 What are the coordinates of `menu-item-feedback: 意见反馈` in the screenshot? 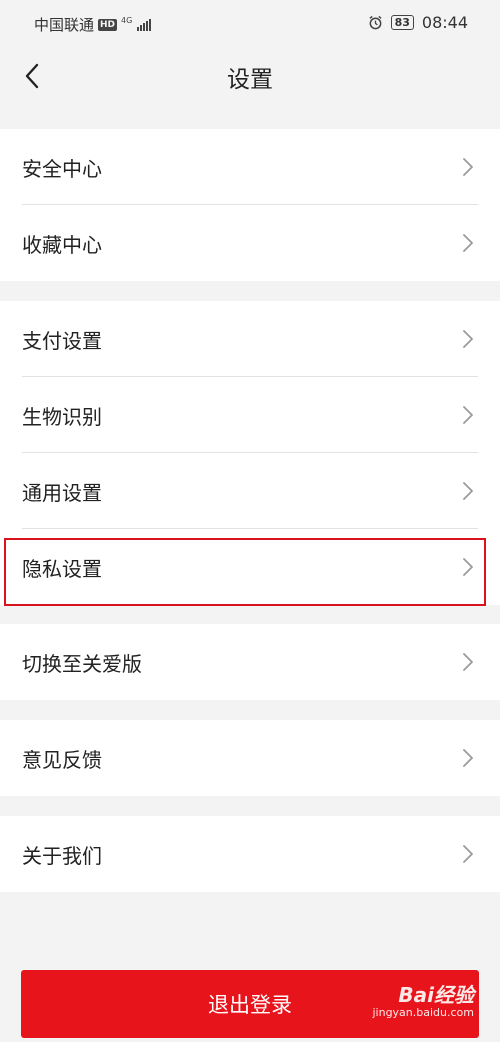 It's located at (250, 758).